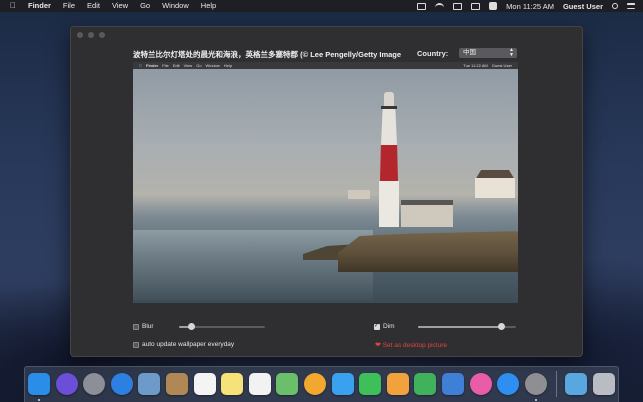 The width and height of the screenshot is (643, 402). Describe the element at coordinates (188, 344) in the screenshot. I see `auto-update-label: auto update wallpaper everyday` at that location.